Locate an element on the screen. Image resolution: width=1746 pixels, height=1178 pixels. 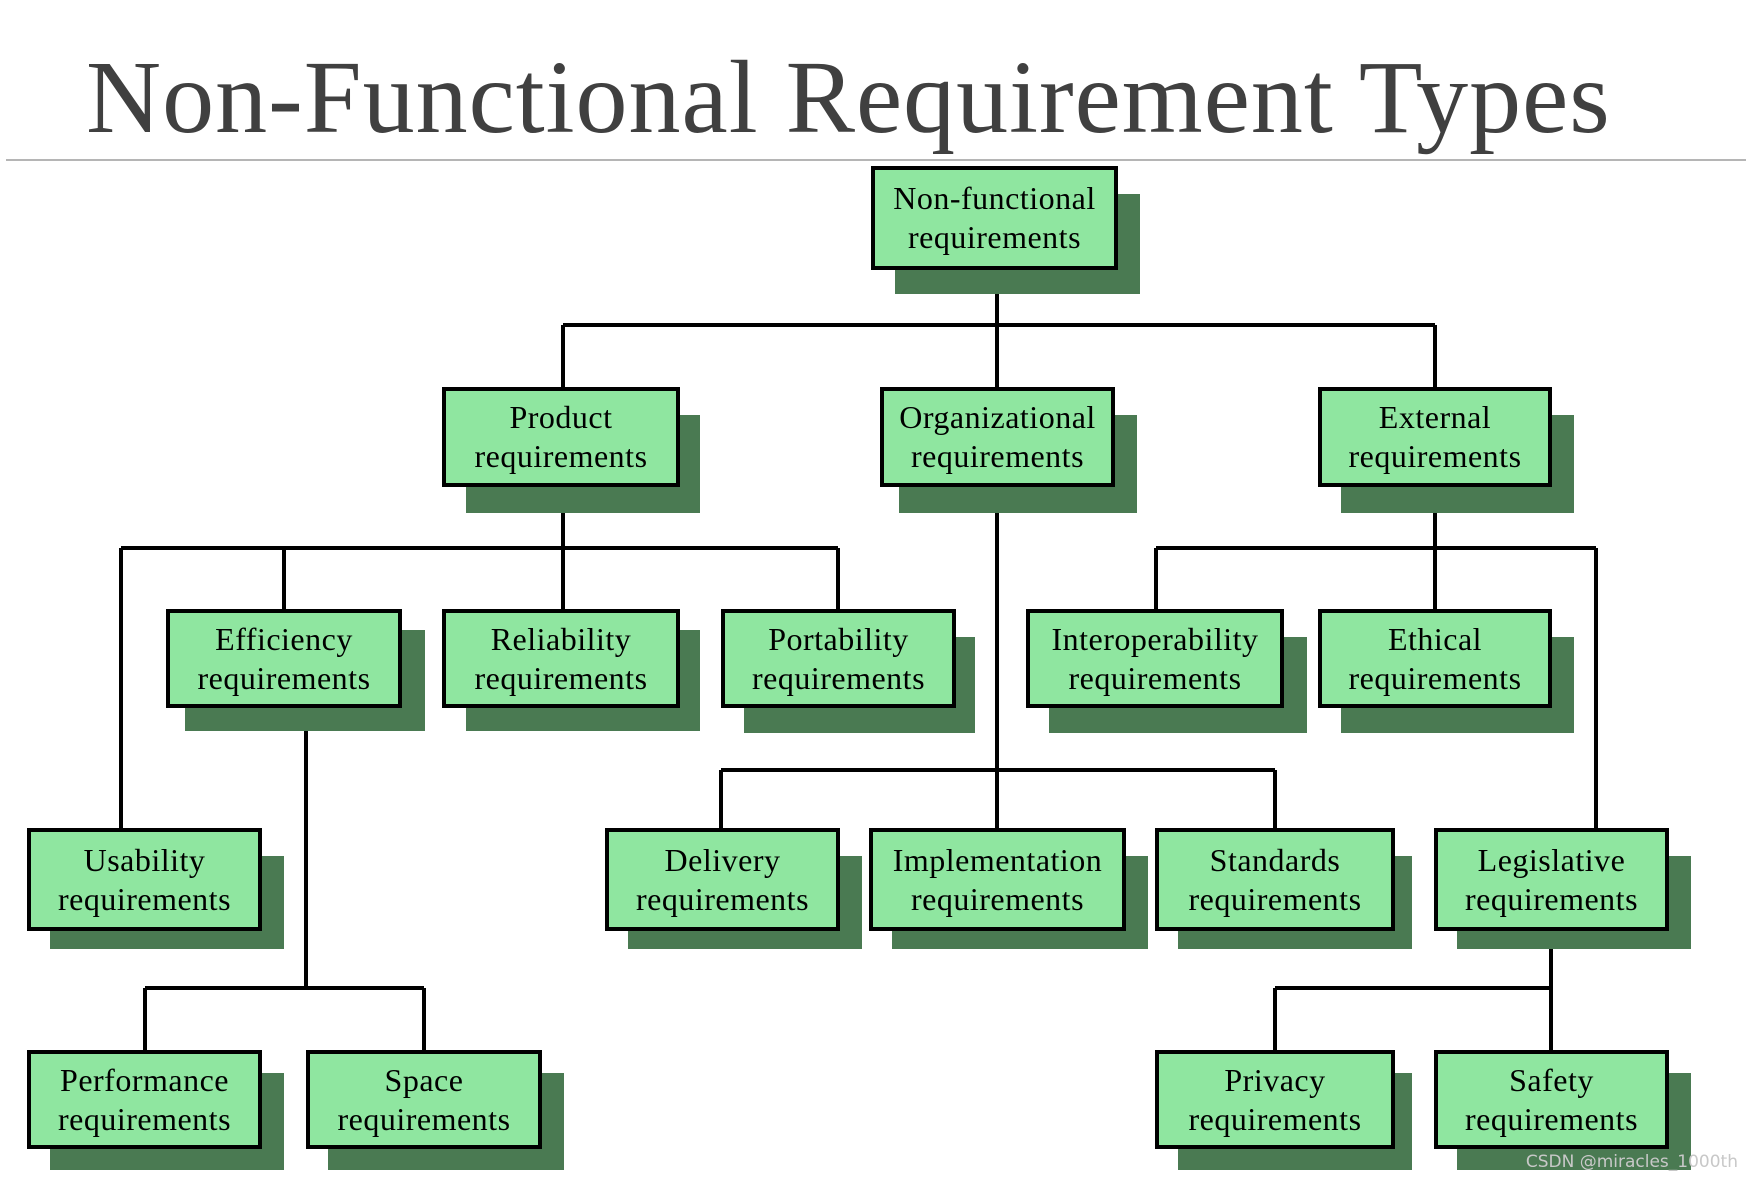
node-box: Space requirements is located at coordinates (424, 1099).